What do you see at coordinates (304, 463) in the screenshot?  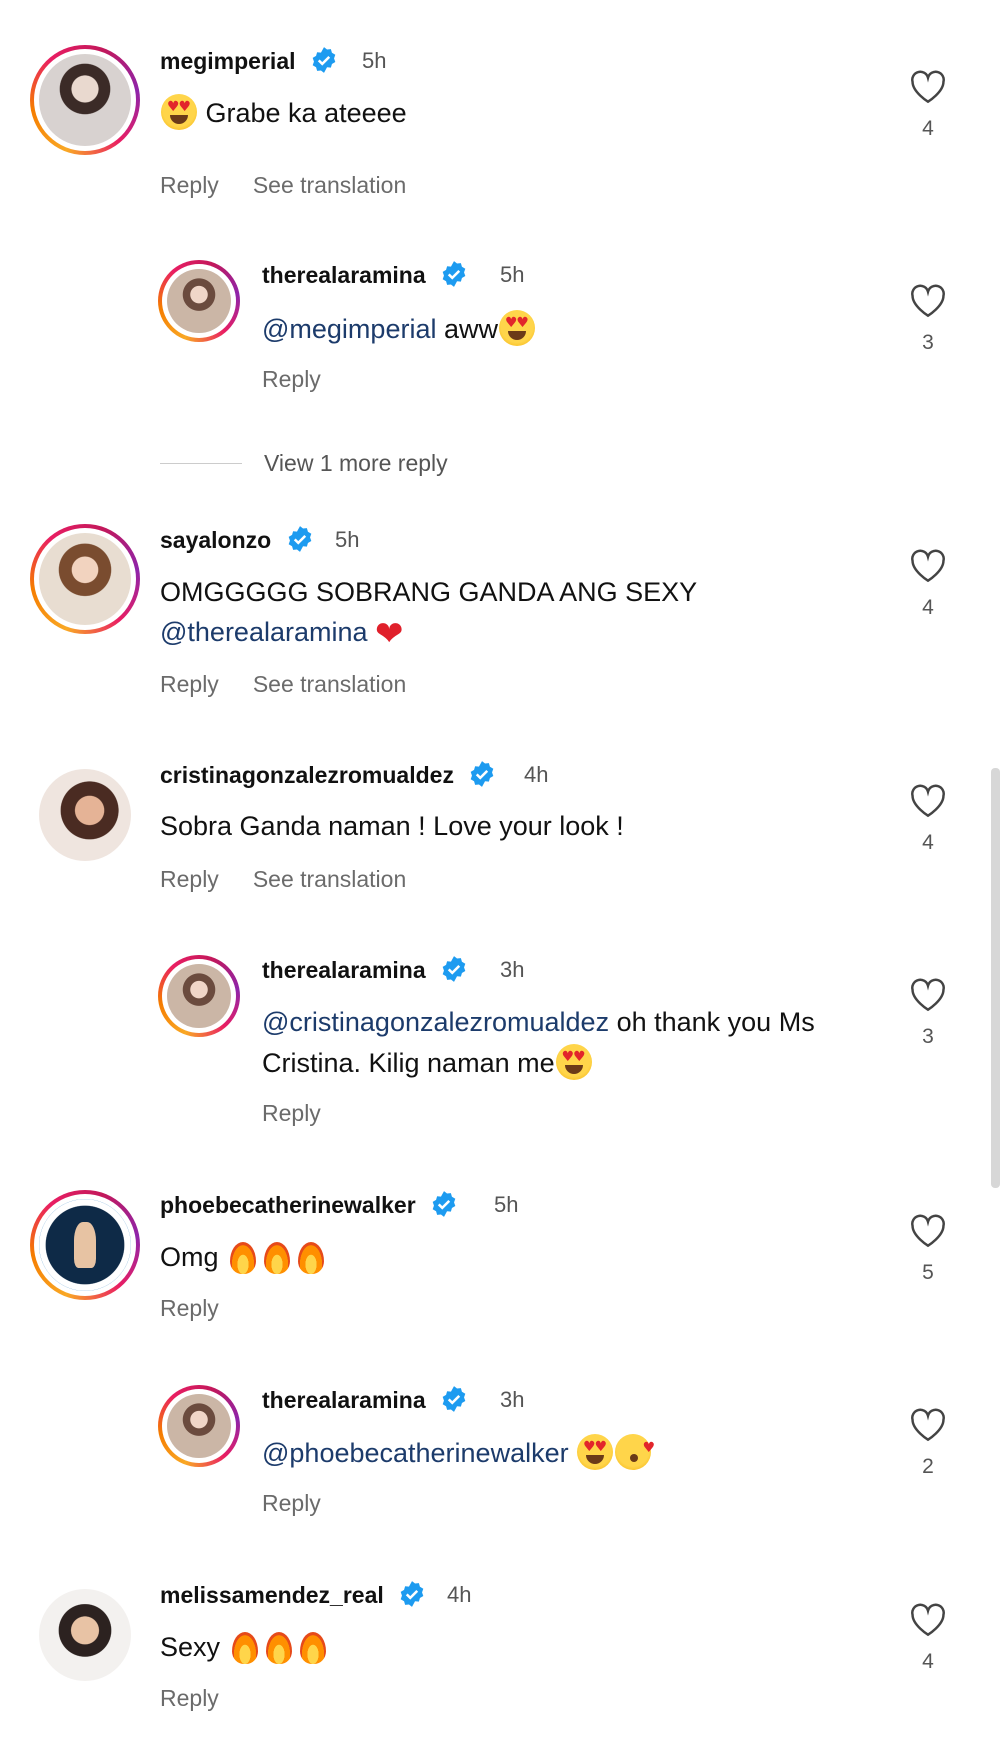 I see `view-more-replies: View 1 more reply` at bounding box center [304, 463].